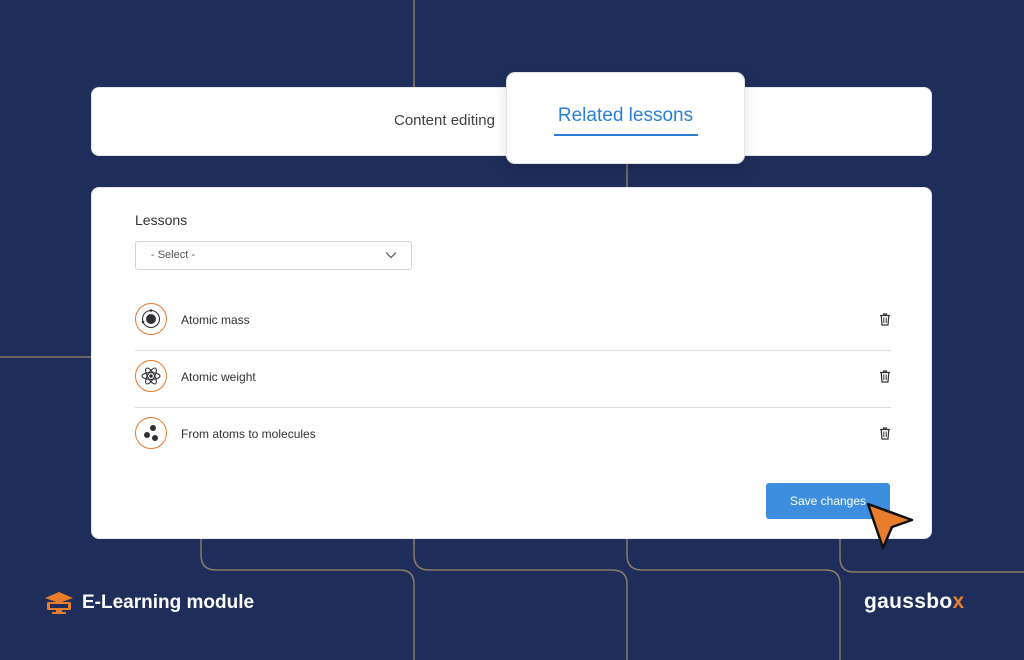  Describe the element at coordinates (151, 319) in the screenshot. I see `atom-orbit-icon` at that location.